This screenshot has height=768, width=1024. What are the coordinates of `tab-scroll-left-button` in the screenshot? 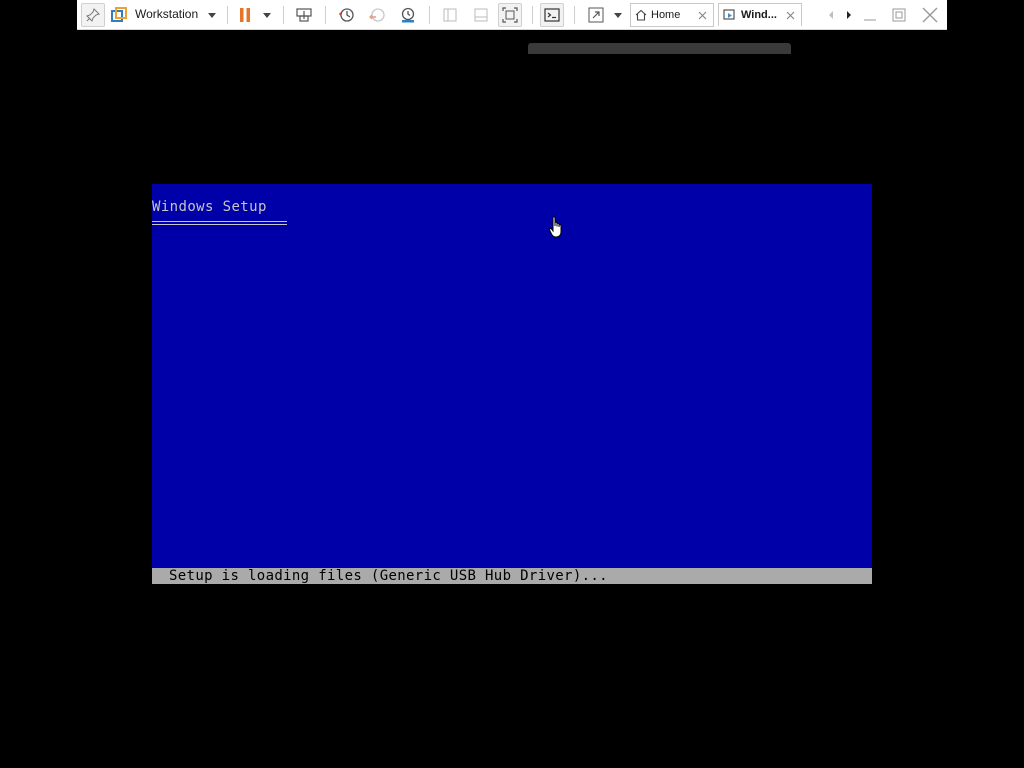 It's located at (831, 15).